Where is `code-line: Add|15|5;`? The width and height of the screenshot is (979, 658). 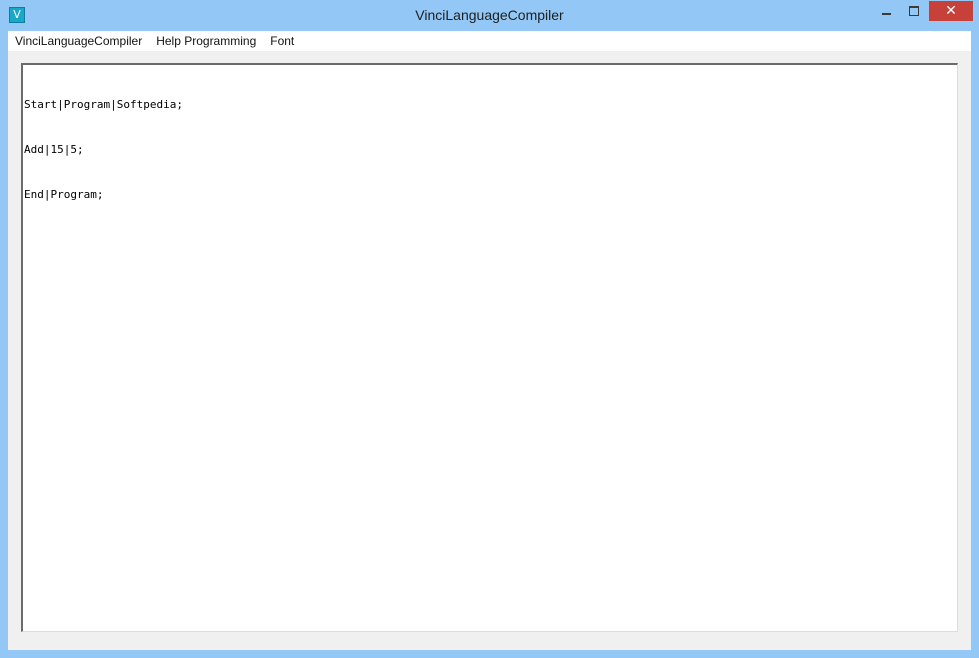
code-line: Add|15|5; is located at coordinates (54, 149).